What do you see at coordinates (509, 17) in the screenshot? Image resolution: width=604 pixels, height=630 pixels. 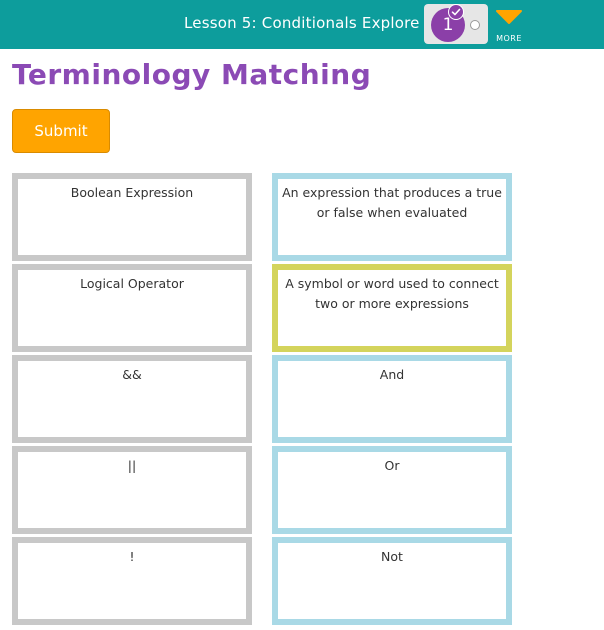 I see `triangle-down-icon` at bounding box center [509, 17].